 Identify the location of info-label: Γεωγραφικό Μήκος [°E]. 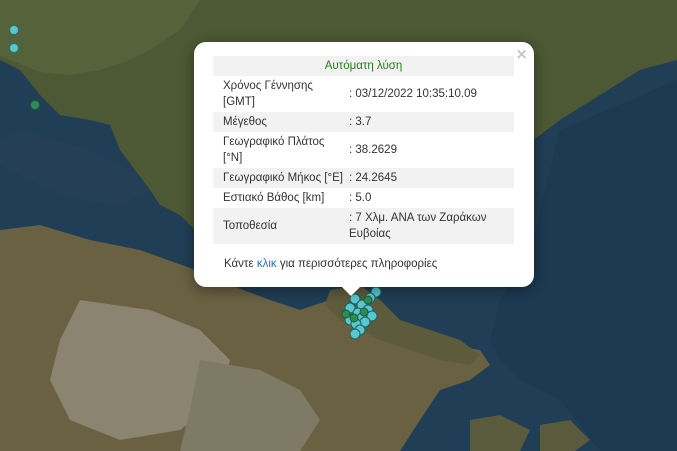
(279, 178).